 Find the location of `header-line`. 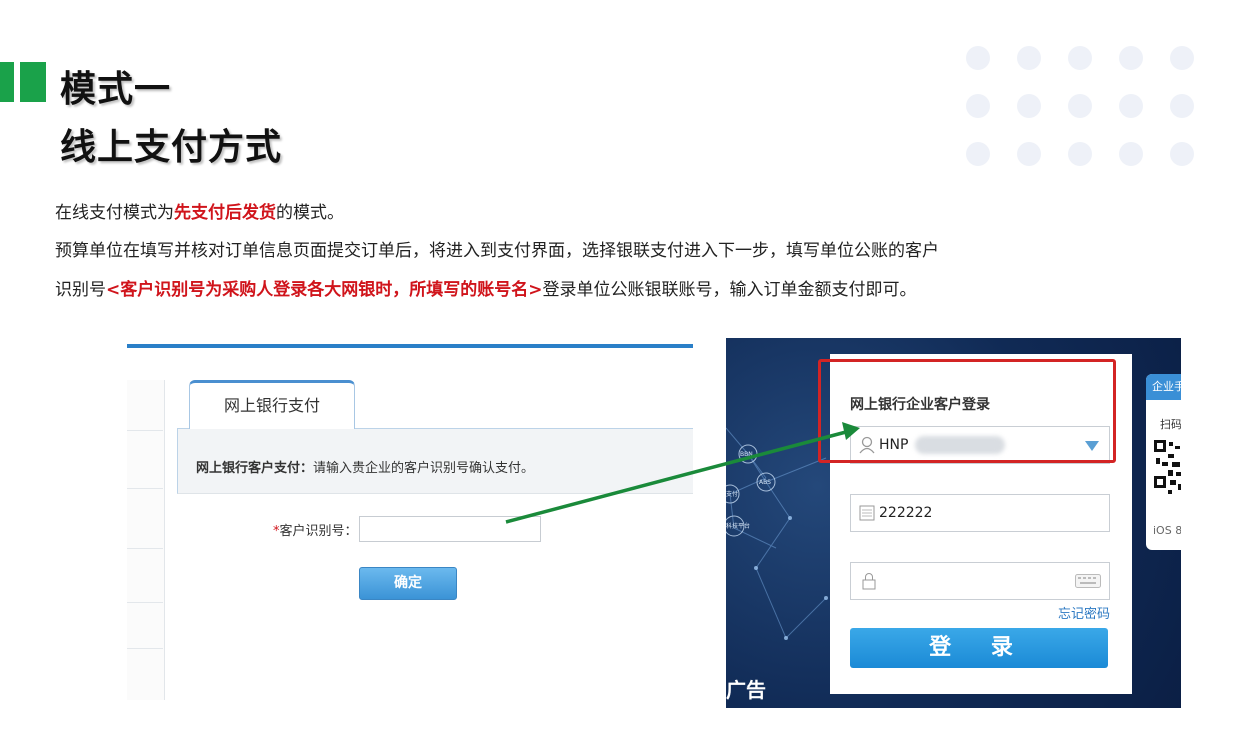

header-line is located at coordinates (410, 346).